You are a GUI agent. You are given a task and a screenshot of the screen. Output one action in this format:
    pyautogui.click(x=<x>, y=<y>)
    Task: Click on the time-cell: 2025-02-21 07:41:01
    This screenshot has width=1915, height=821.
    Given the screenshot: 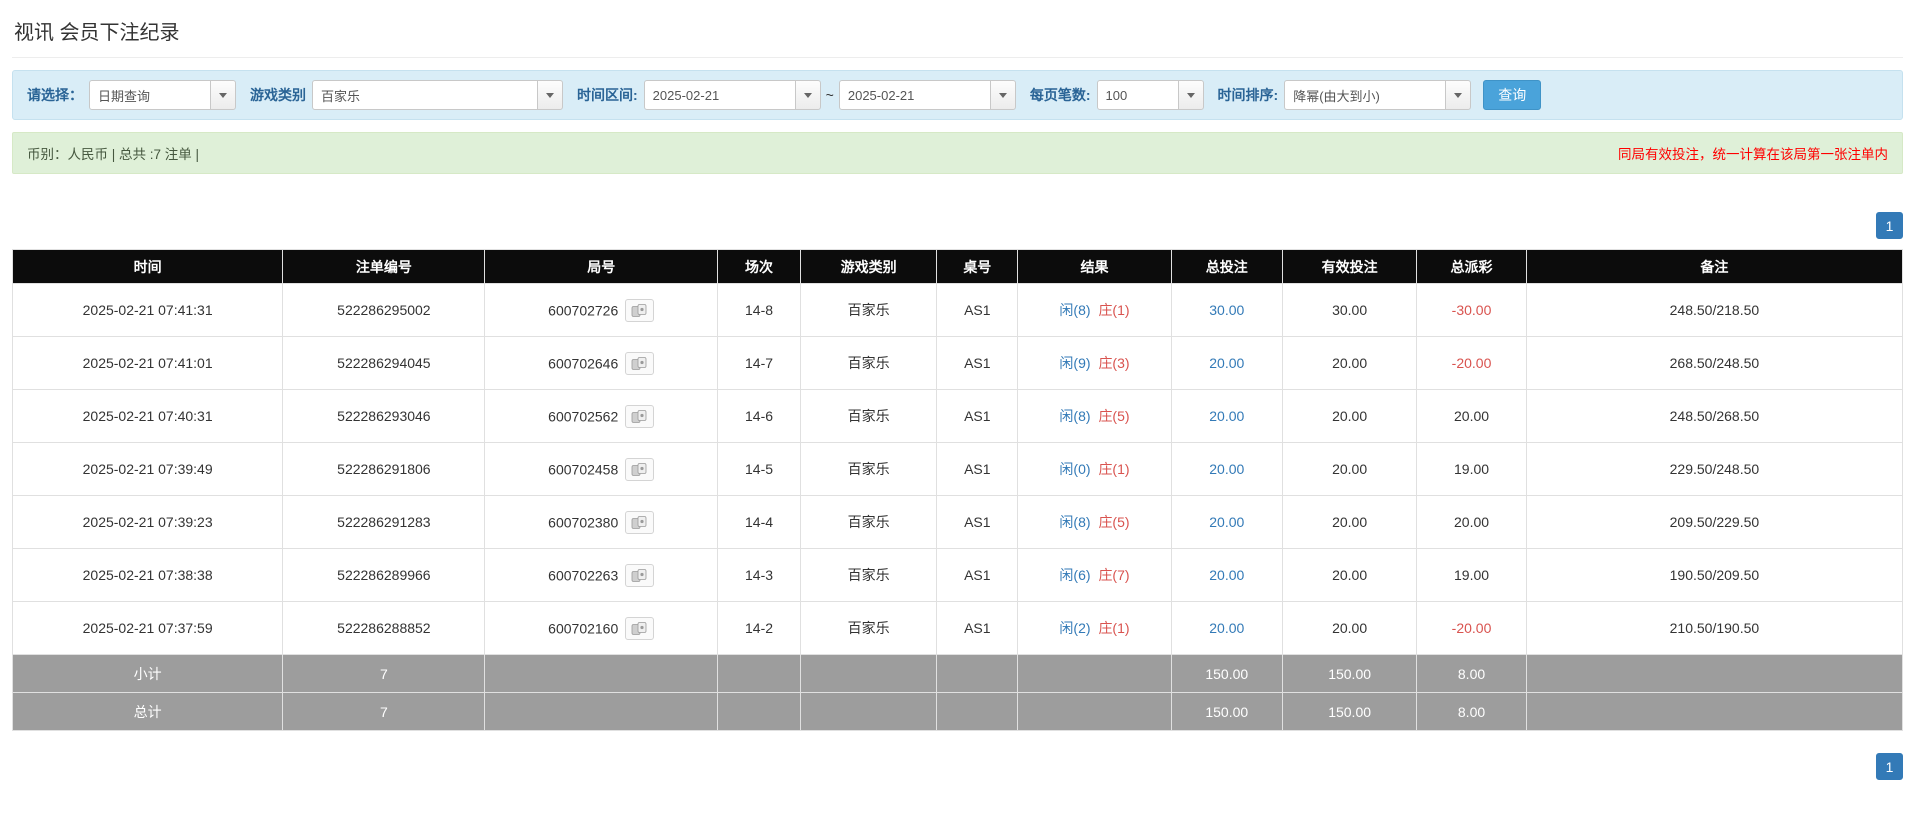 What is the action you would take?
    pyautogui.click(x=147, y=363)
    